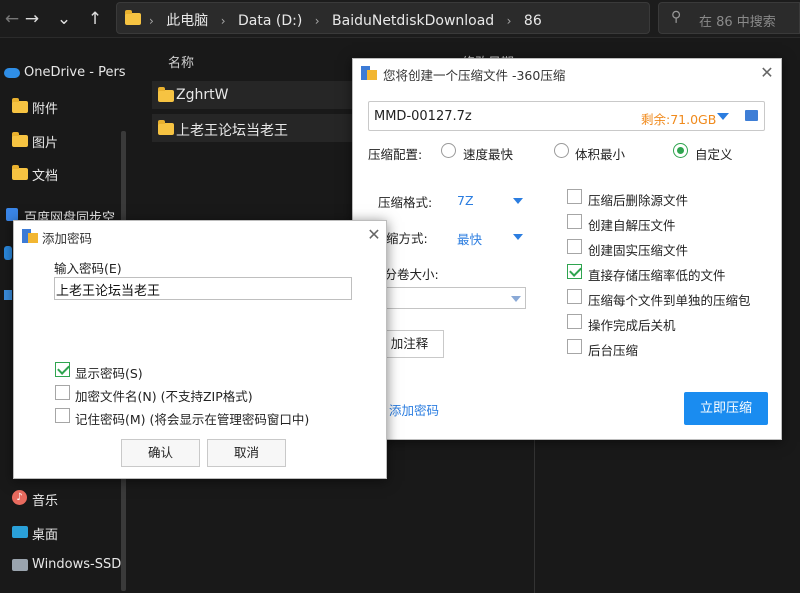 The width and height of the screenshot is (800, 593). I want to click on option-label: 创建固实压缩文件, so click(638, 249).